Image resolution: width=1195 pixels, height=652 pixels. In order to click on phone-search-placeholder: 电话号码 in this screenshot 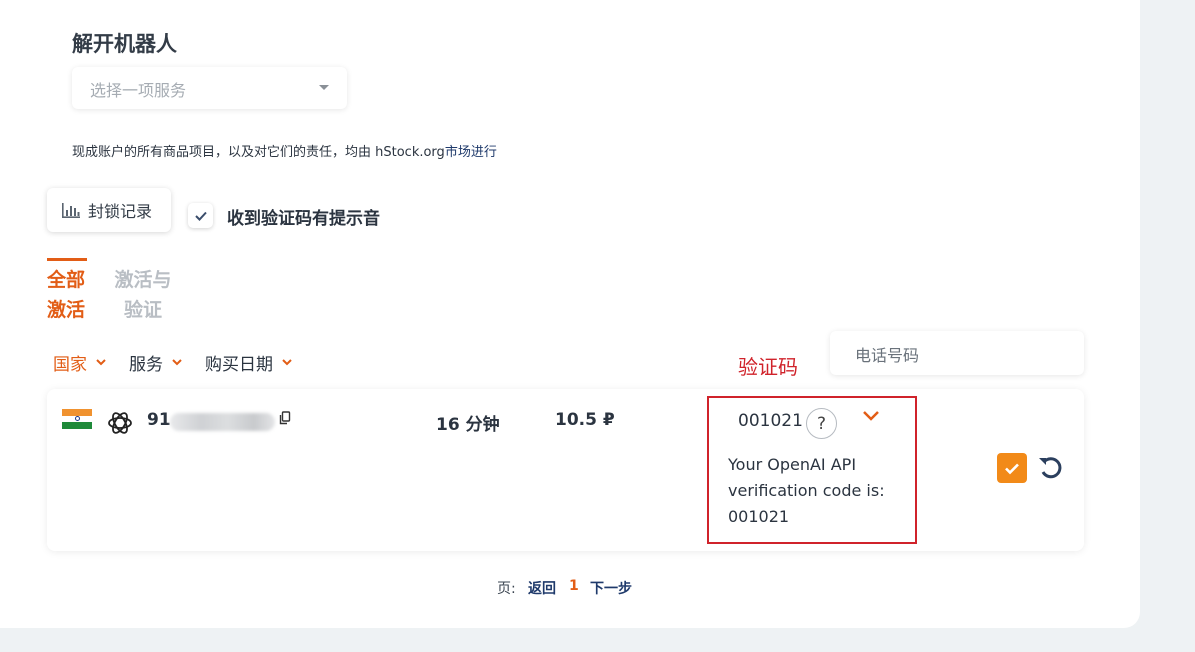, I will do `click(887, 355)`.